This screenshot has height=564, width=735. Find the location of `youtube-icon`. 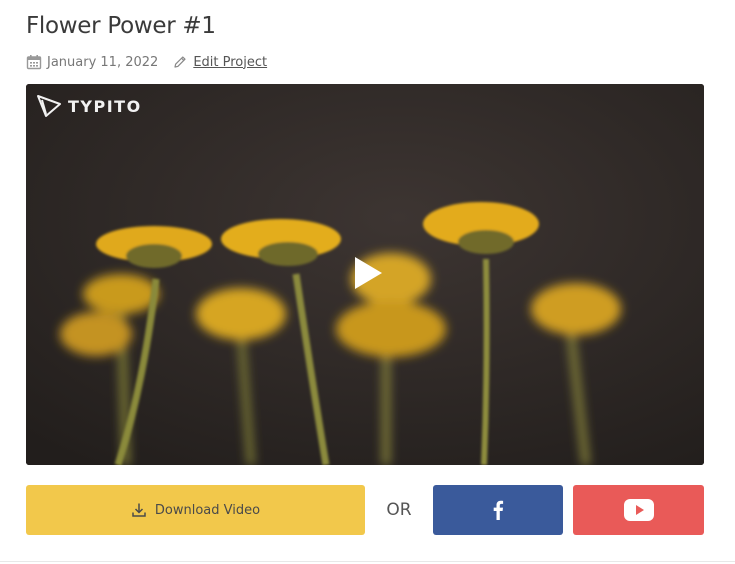

youtube-icon is located at coordinates (638, 510).